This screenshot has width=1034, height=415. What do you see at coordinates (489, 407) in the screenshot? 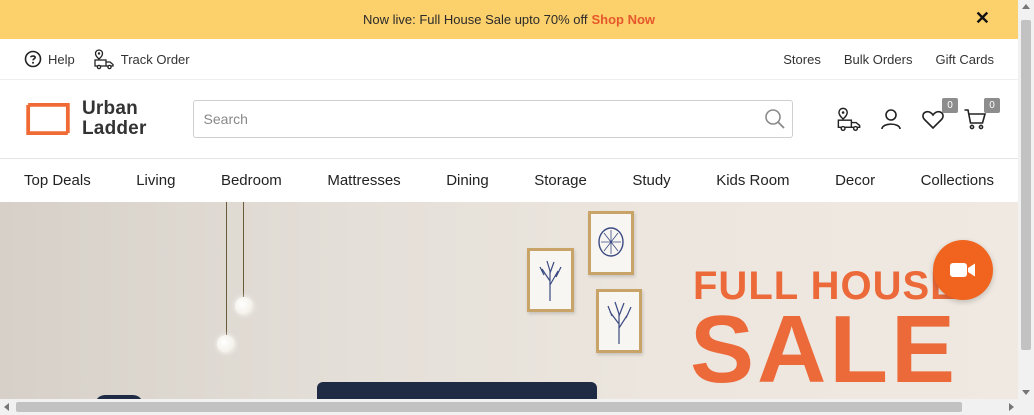
I see `horizontal-scroll-thumb` at bounding box center [489, 407].